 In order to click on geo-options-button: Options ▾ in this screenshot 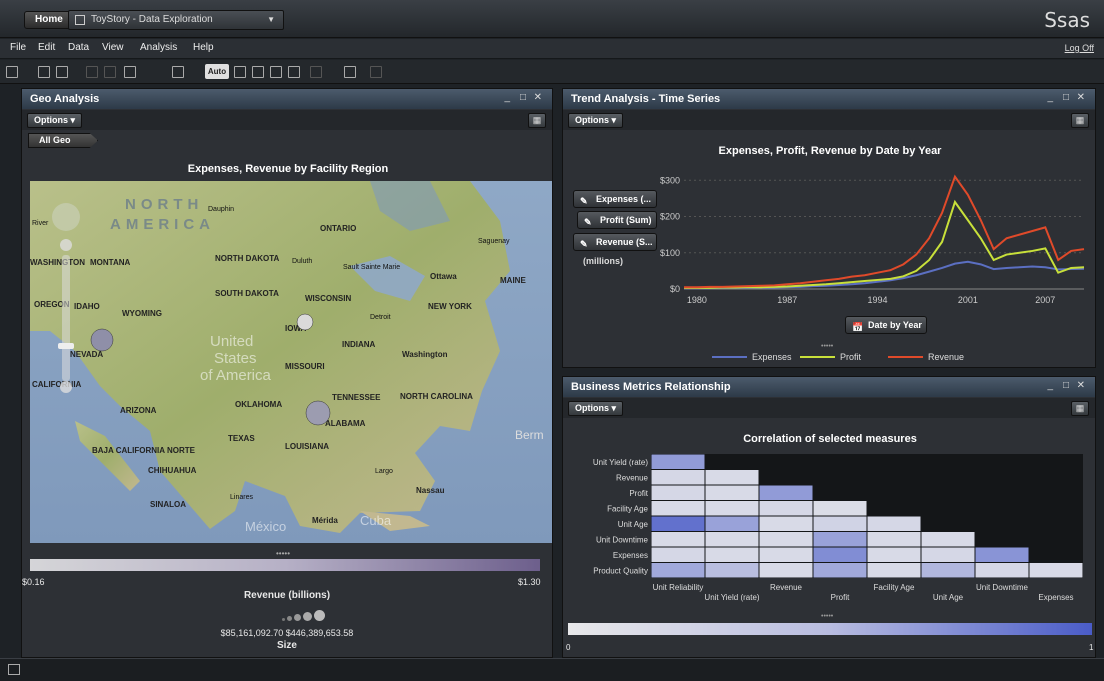, I will do `click(55, 120)`.